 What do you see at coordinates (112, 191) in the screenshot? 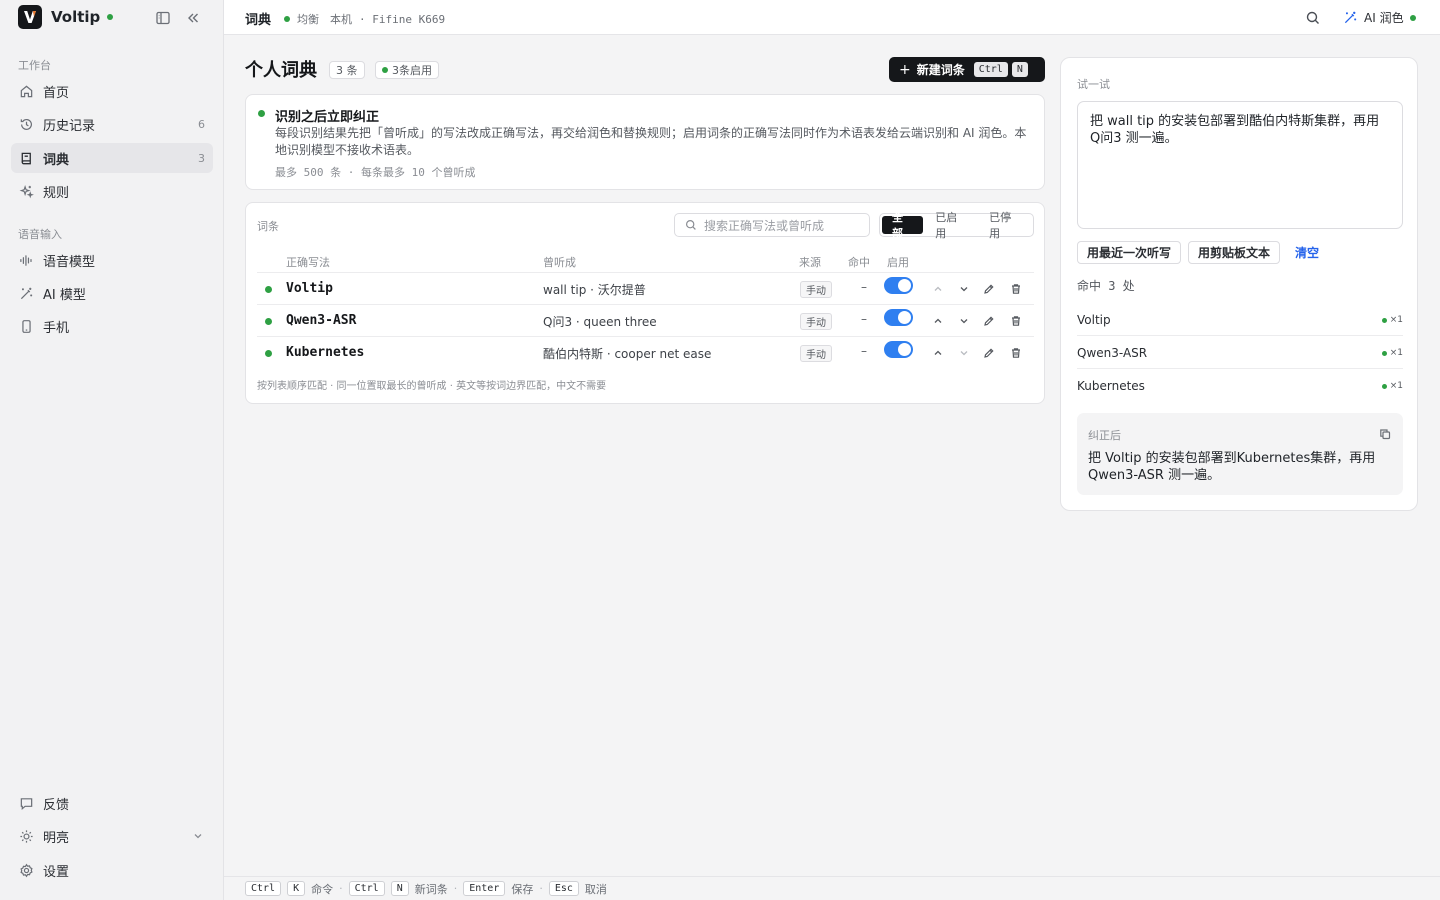
I see `sidebar-item-rules: 规则` at bounding box center [112, 191].